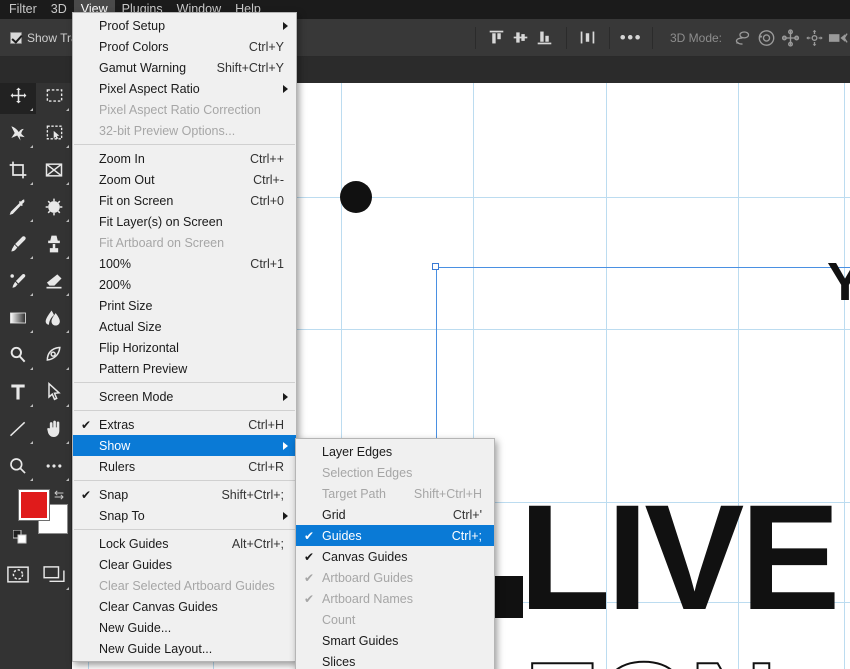 Image resolution: width=850 pixels, height=669 pixels. What do you see at coordinates (184, 305) in the screenshot?
I see `menu-item-print-size: Print Size` at bounding box center [184, 305].